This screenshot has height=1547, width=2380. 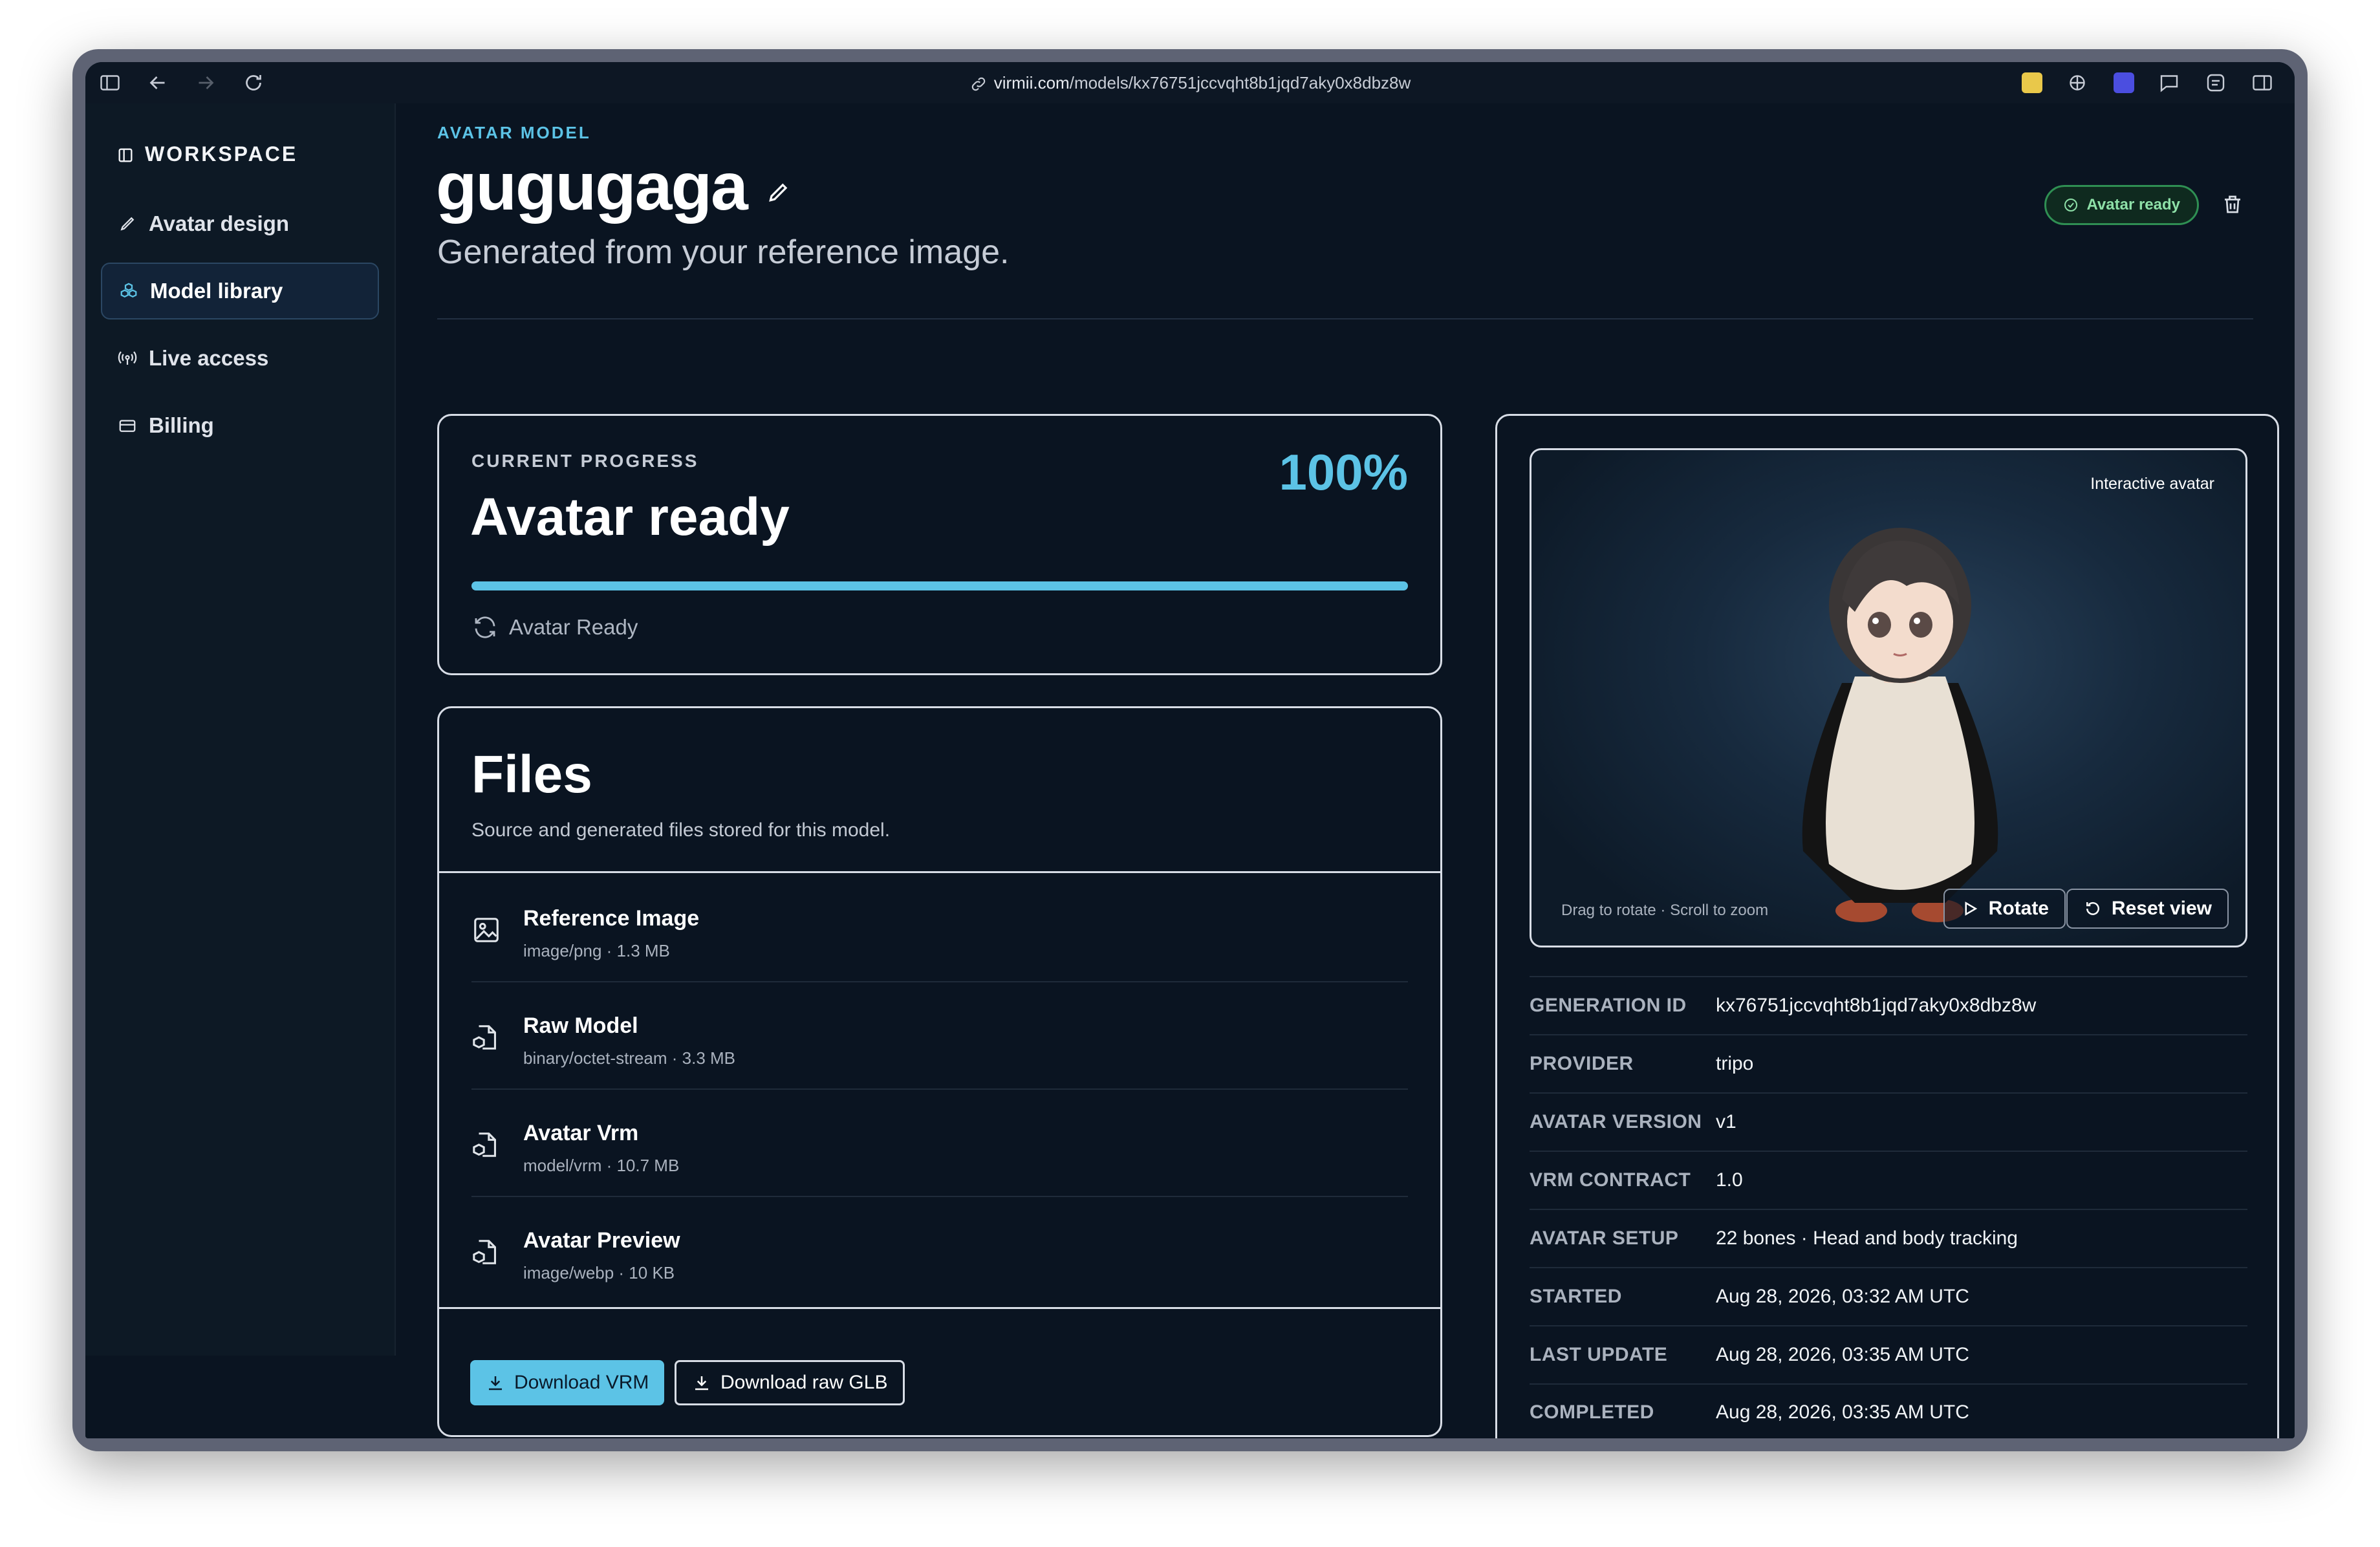 What do you see at coordinates (2071, 205) in the screenshot?
I see `check-circle-icon` at bounding box center [2071, 205].